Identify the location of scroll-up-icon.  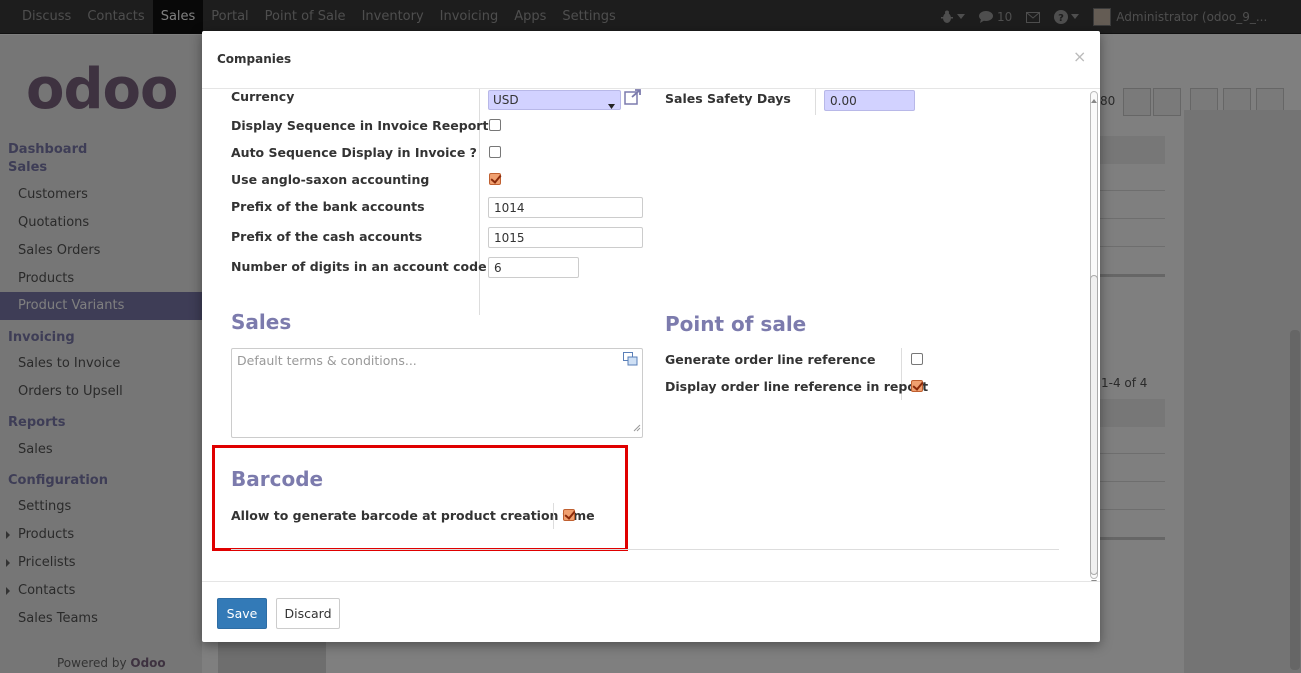
(1094, 99).